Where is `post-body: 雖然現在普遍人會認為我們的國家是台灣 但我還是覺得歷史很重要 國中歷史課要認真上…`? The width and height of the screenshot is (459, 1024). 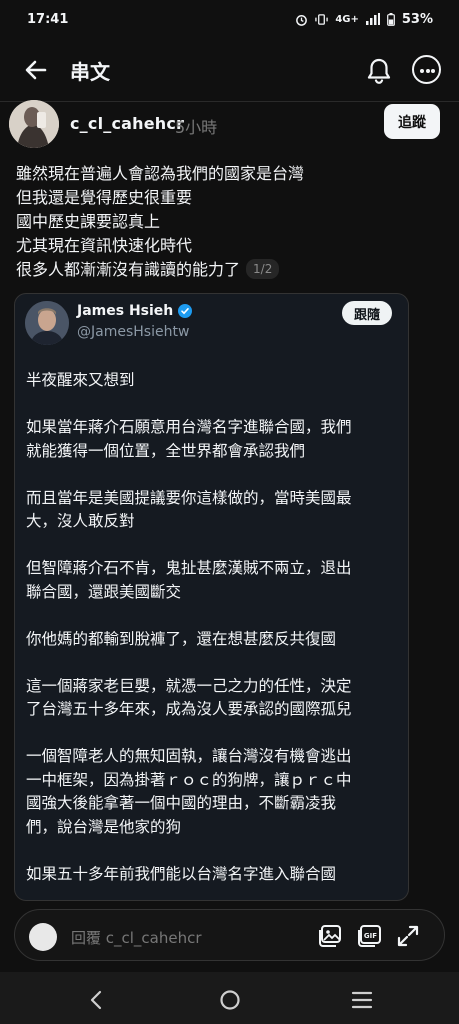
post-body: 雖然現在普遍人會認為我們的國家是台灣 但我還是覺得歷史很重要 國中歷史課要認真上… is located at coordinates (231, 222).